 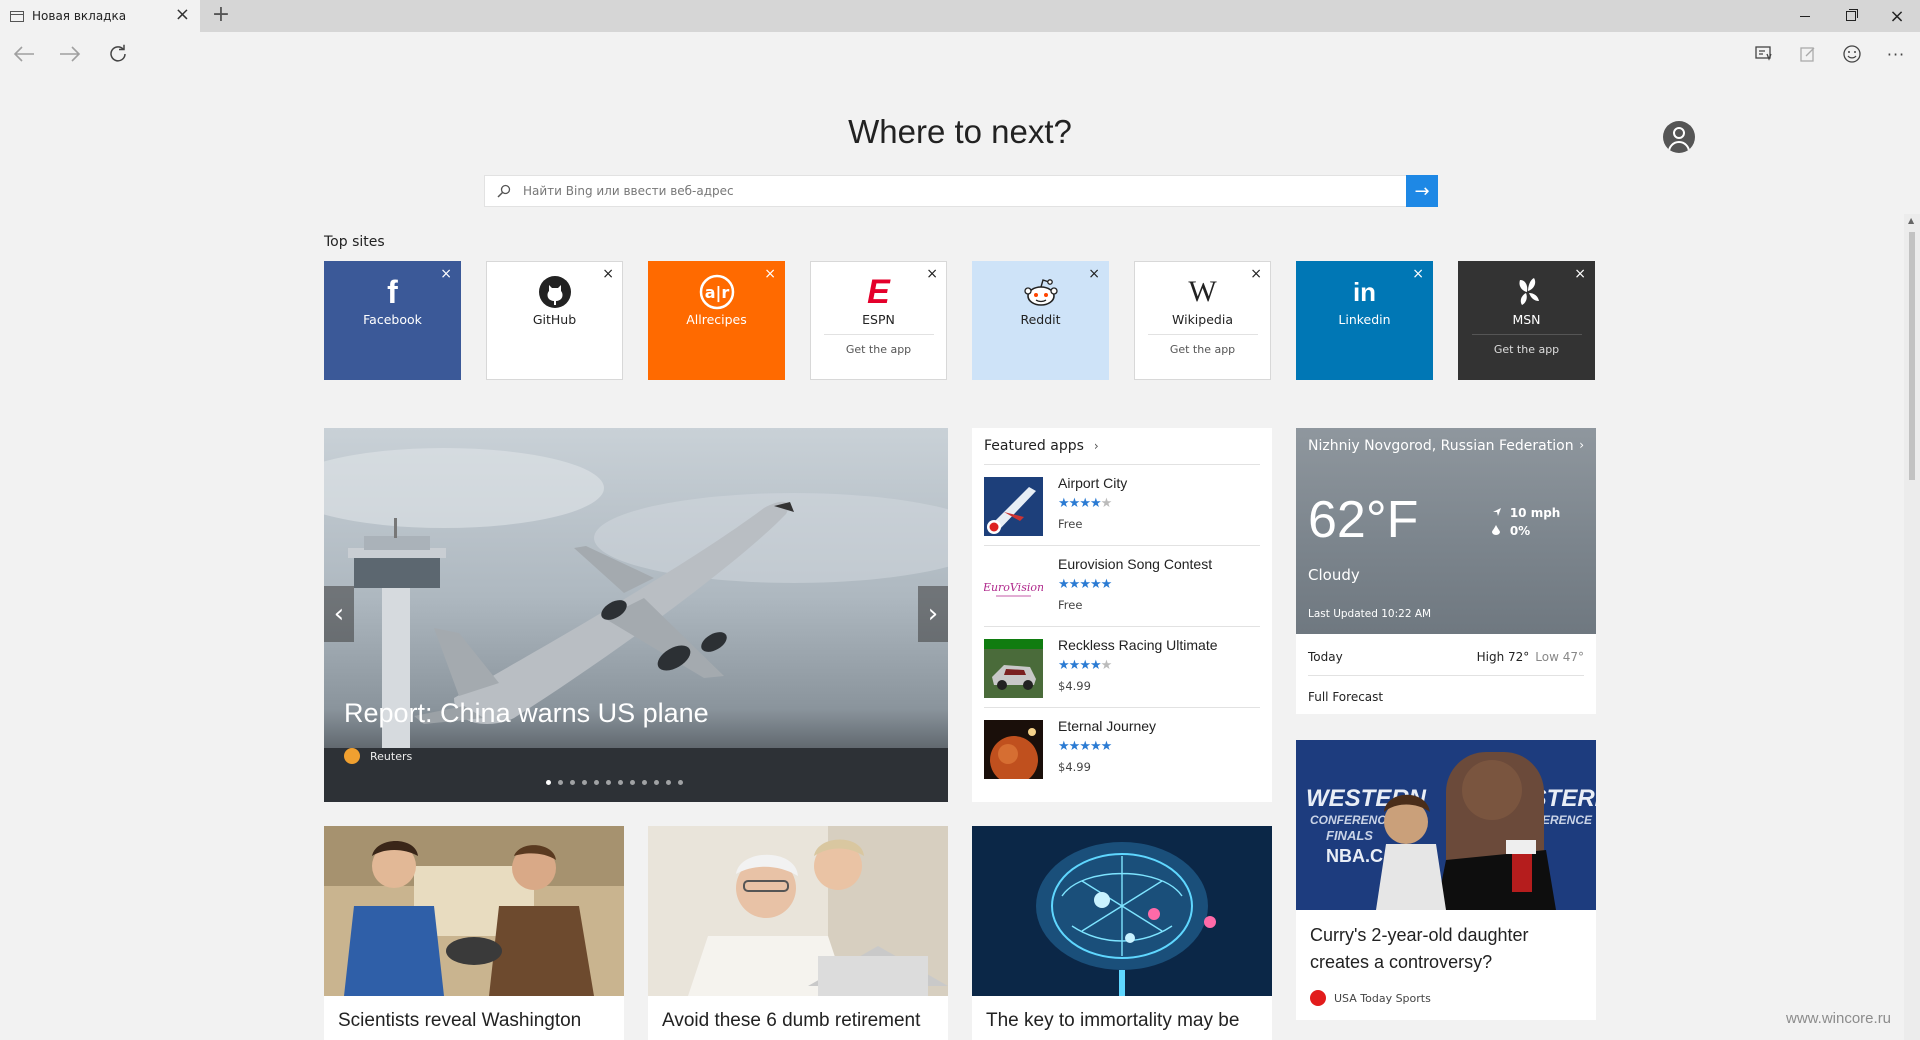 I want to click on divider, so click(x=1446, y=675).